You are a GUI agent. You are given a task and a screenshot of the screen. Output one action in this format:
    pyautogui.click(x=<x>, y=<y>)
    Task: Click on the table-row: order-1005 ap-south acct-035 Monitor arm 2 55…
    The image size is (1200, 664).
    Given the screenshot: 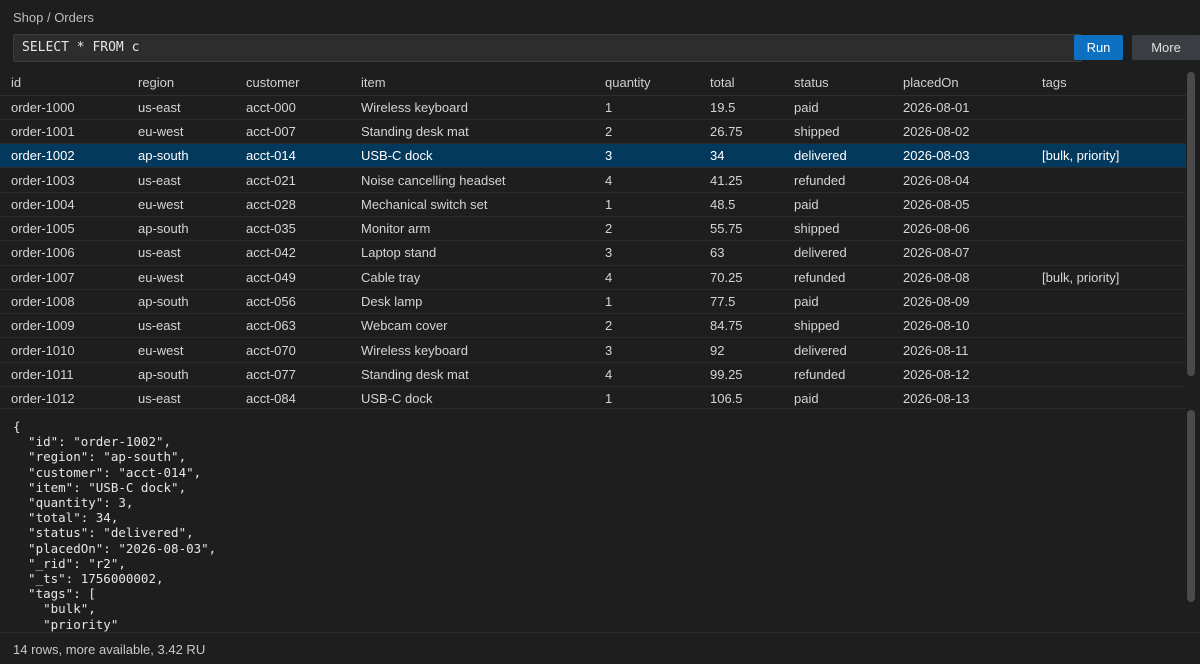 What is the action you would take?
    pyautogui.click(x=593, y=229)
    